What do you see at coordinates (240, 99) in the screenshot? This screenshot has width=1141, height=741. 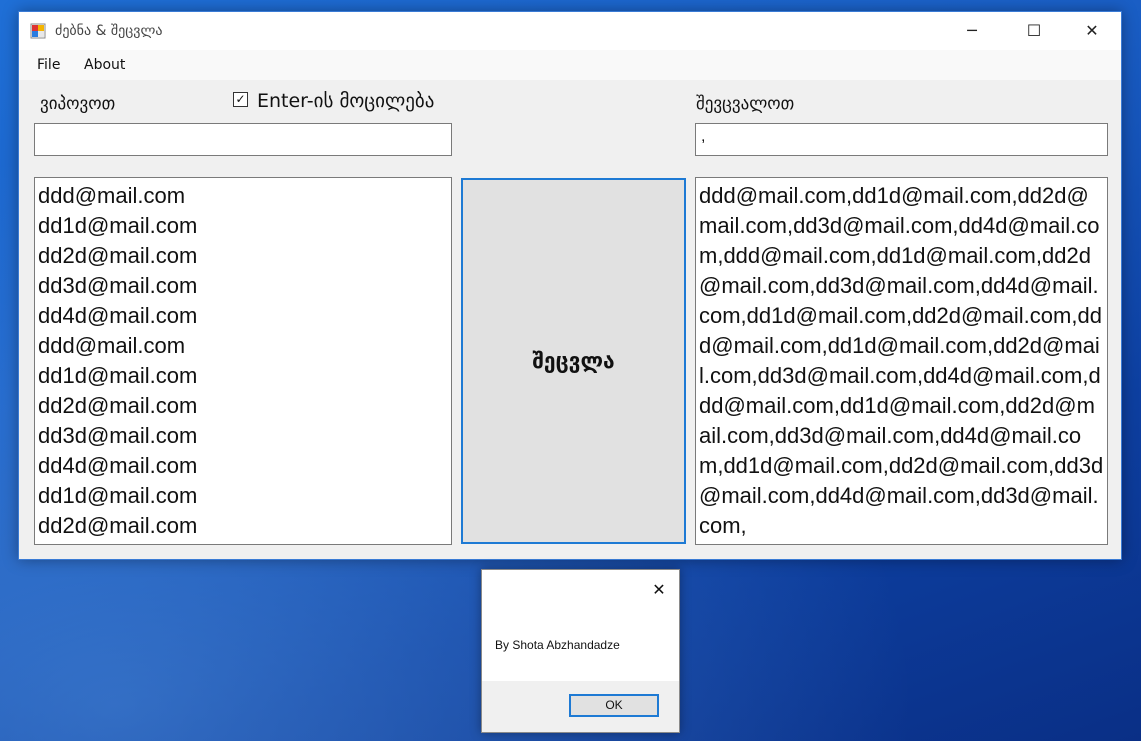 I see `checkbox-check-icon: ✓` at bounding box center [240, 99].